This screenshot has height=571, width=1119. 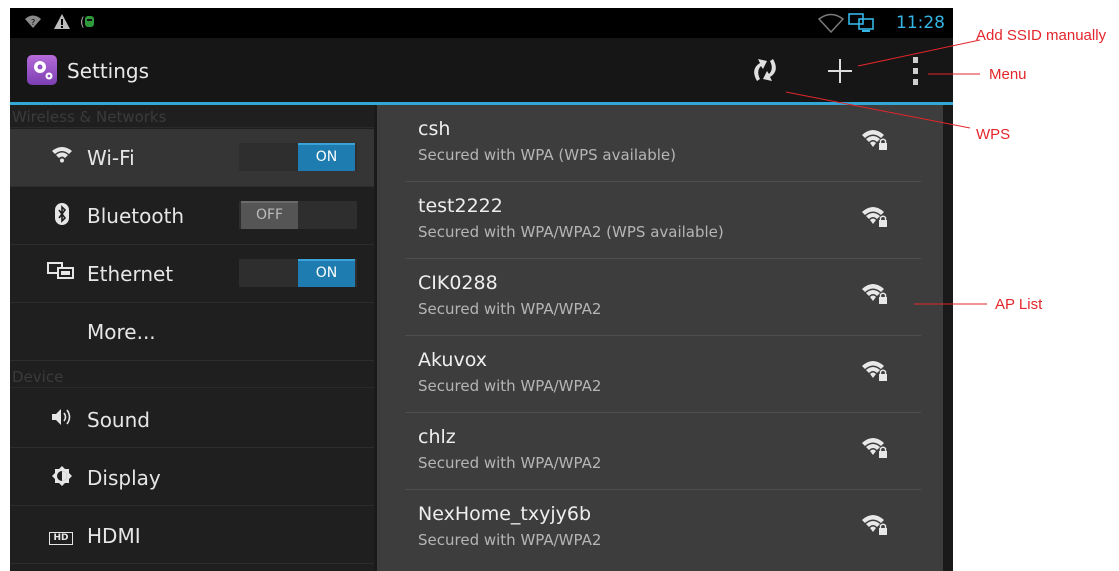 I want to click on sidebar-item-ethernet: Ethernet ON, so click(x=192, y=274).